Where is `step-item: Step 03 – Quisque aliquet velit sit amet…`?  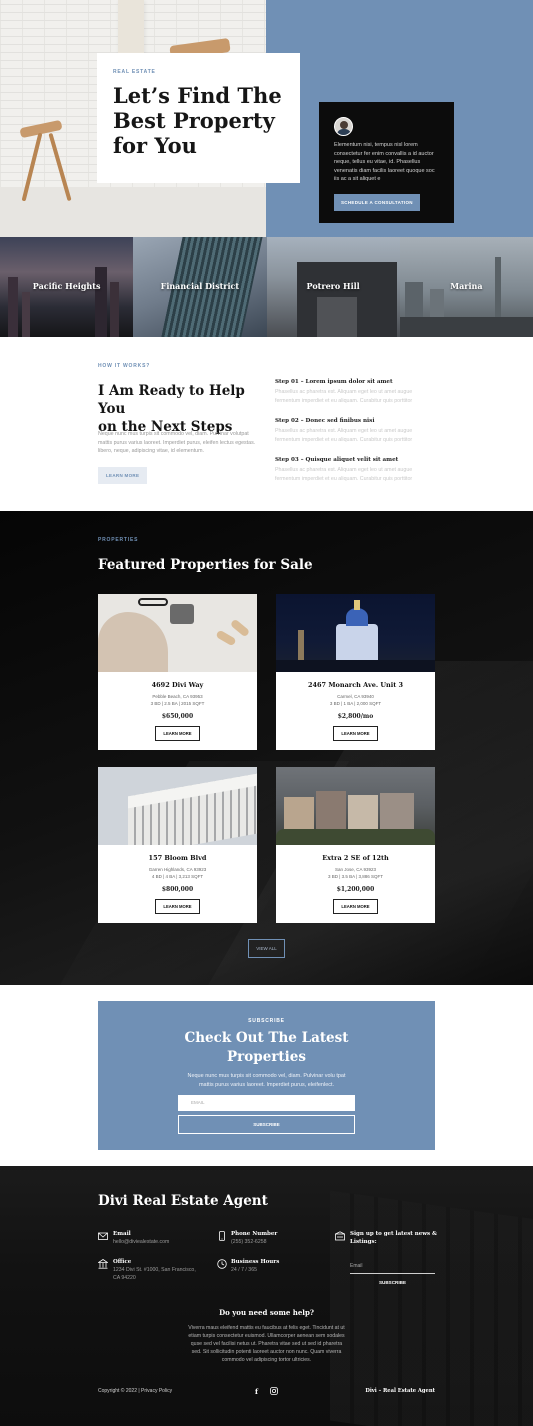
step-item: Step 03 – Quisque aliquet velit sit amet… is located at coordinates (360, 470).